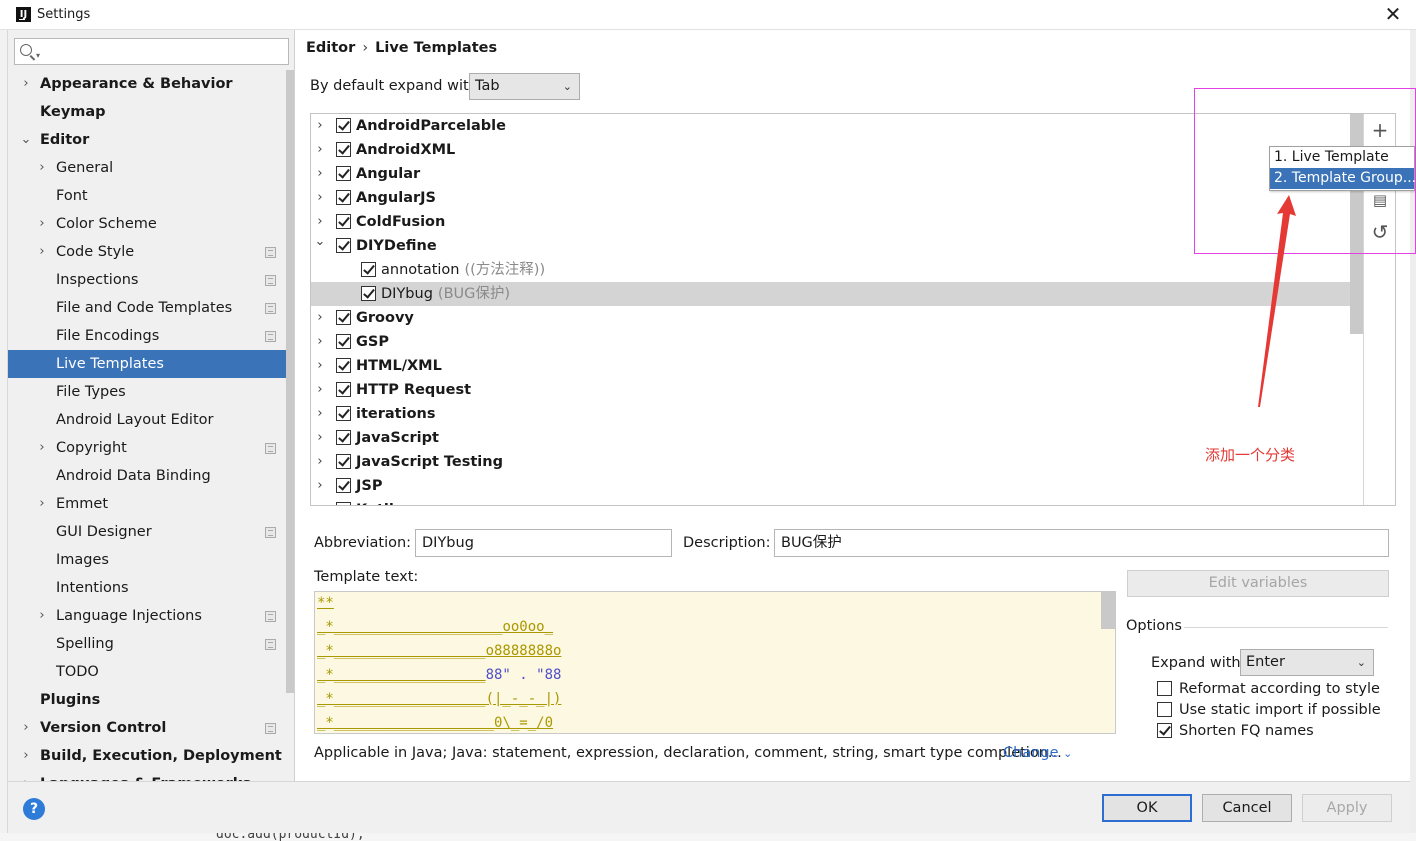  I want to click on sidebar-item: Spelling, so click(151, 644).